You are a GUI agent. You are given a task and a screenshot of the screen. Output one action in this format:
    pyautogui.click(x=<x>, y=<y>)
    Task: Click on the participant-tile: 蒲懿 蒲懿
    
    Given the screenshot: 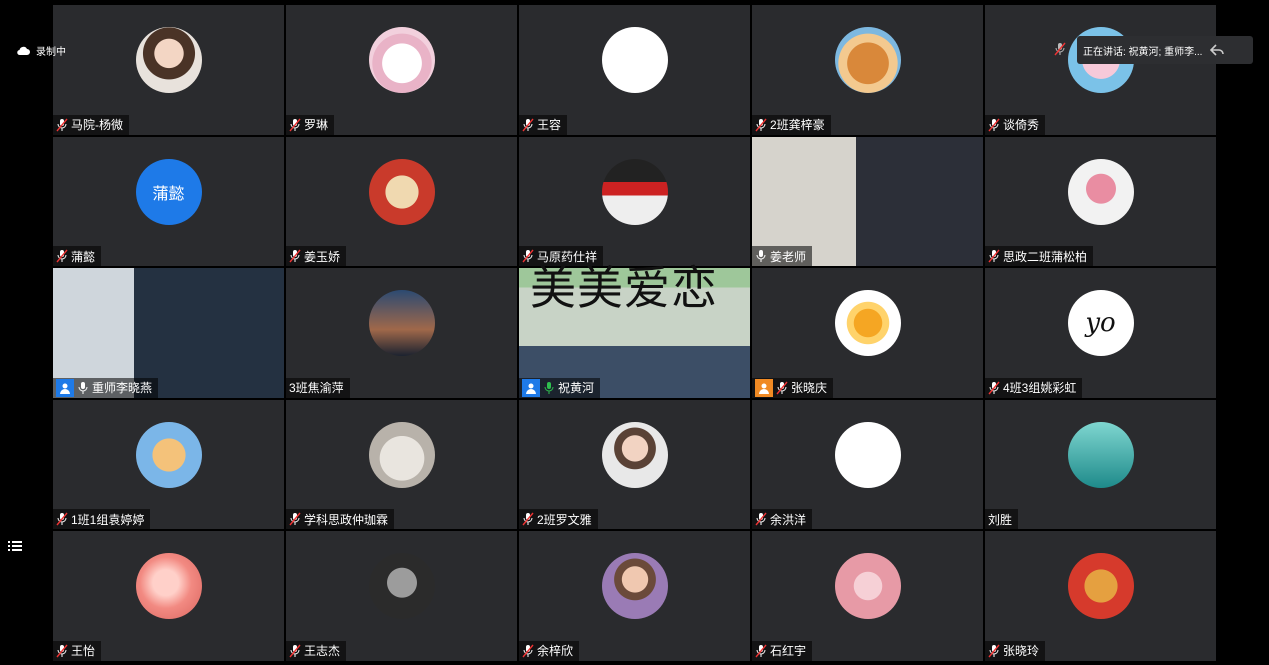 What is the action you would take?
    pyautogui.click(x=168, y=201)
    